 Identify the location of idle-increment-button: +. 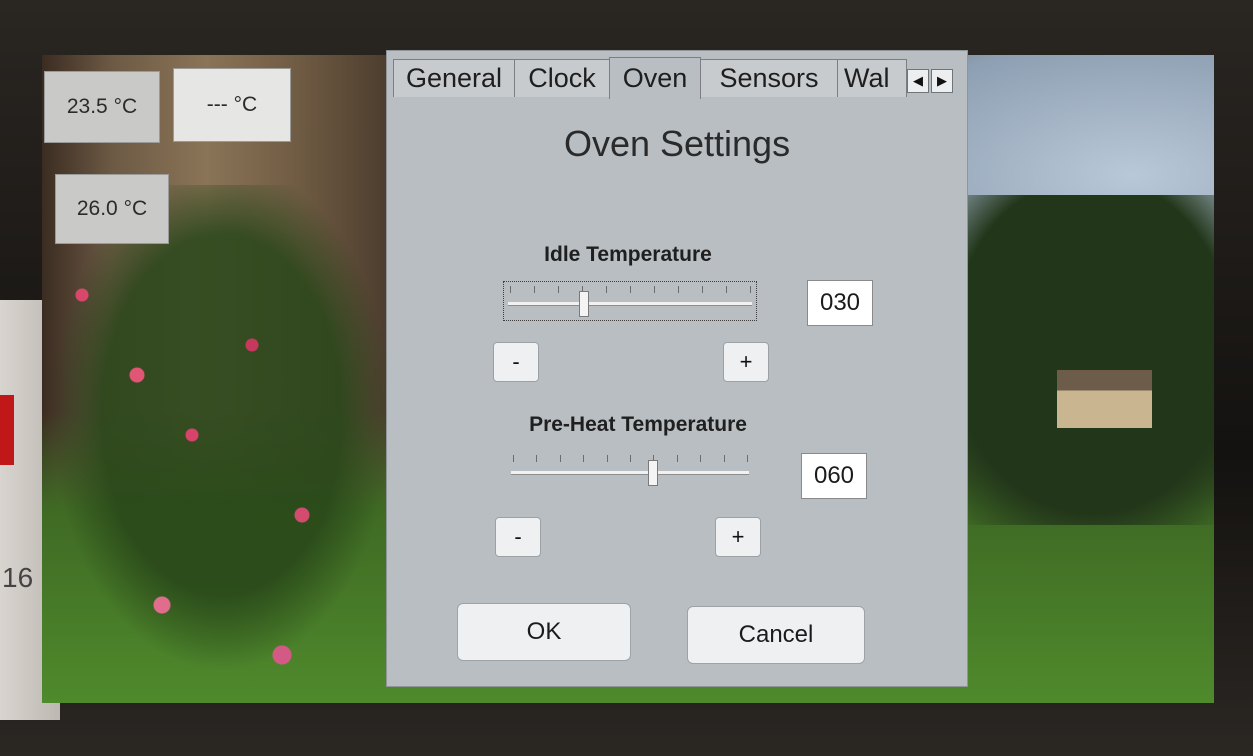
(746, 362).